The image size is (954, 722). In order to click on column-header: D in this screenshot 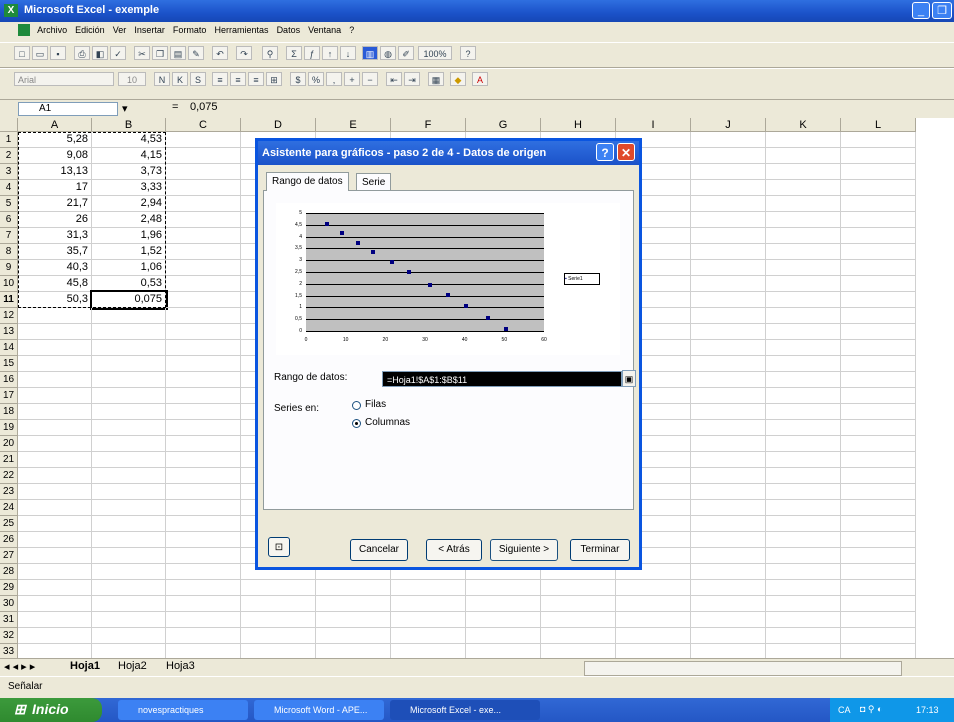, I will do `click(278, 125)`.